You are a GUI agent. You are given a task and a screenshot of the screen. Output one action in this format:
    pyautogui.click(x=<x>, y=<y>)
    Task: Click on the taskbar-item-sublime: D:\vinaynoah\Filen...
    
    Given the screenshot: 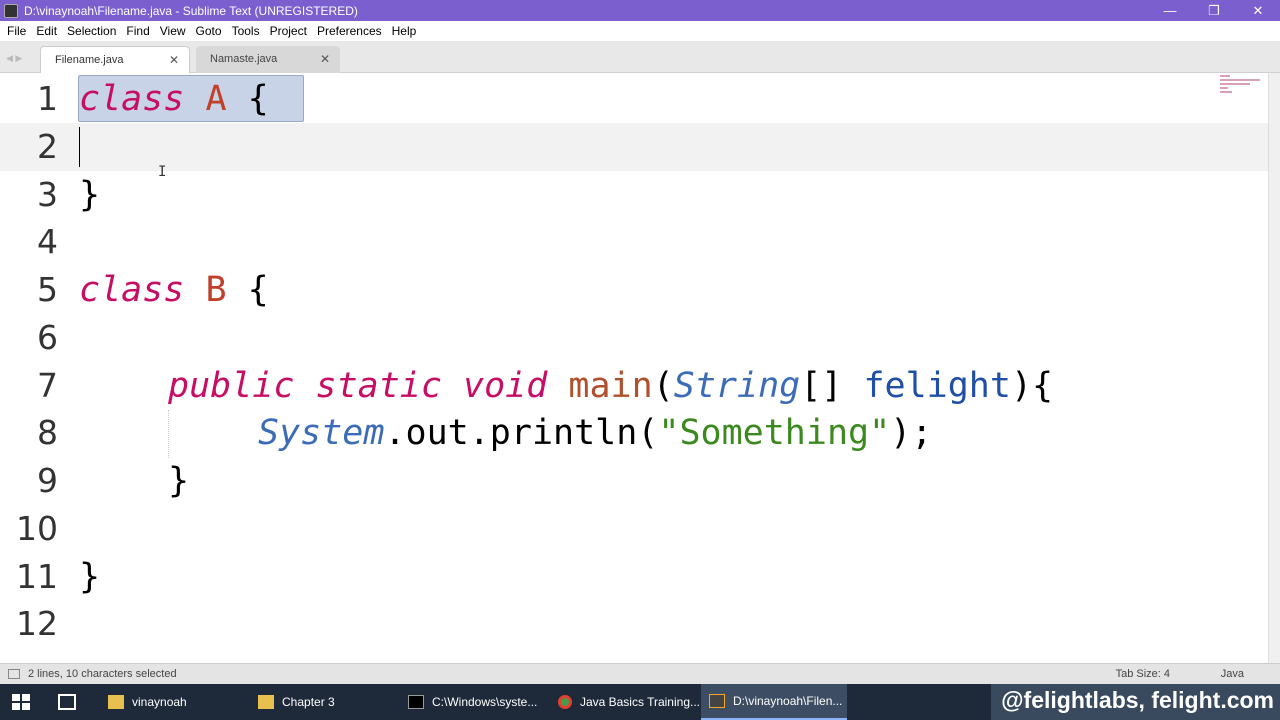 What is the action you would take?
    pyautogui.click(x=774, y=702)
    